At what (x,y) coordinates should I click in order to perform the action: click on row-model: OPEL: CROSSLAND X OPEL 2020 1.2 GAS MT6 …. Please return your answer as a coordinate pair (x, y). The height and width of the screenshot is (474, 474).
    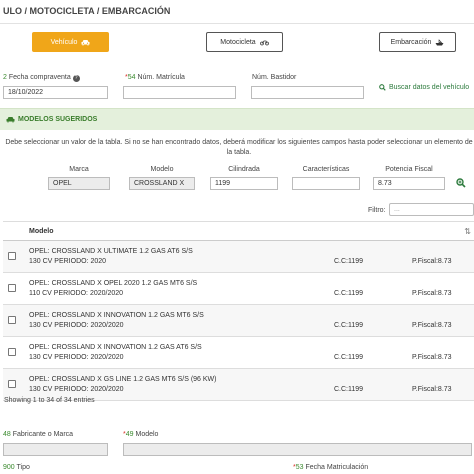
    Looking at the image, I should click on (113, 283).